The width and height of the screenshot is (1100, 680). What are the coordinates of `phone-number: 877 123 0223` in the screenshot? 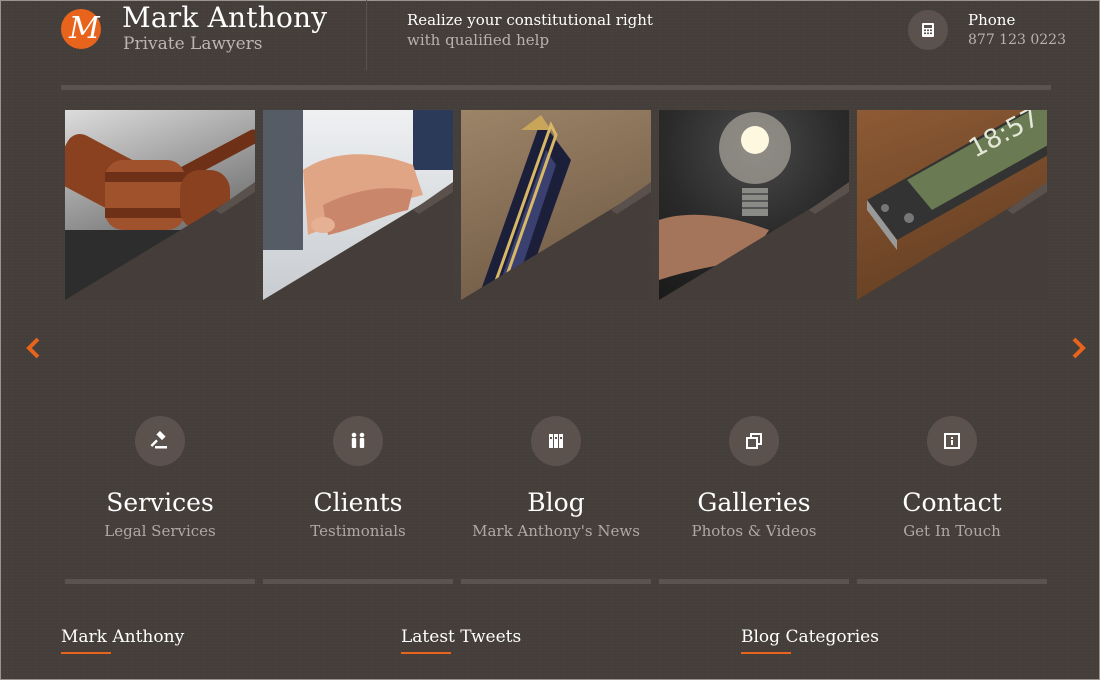 It's located at (1017, 40).